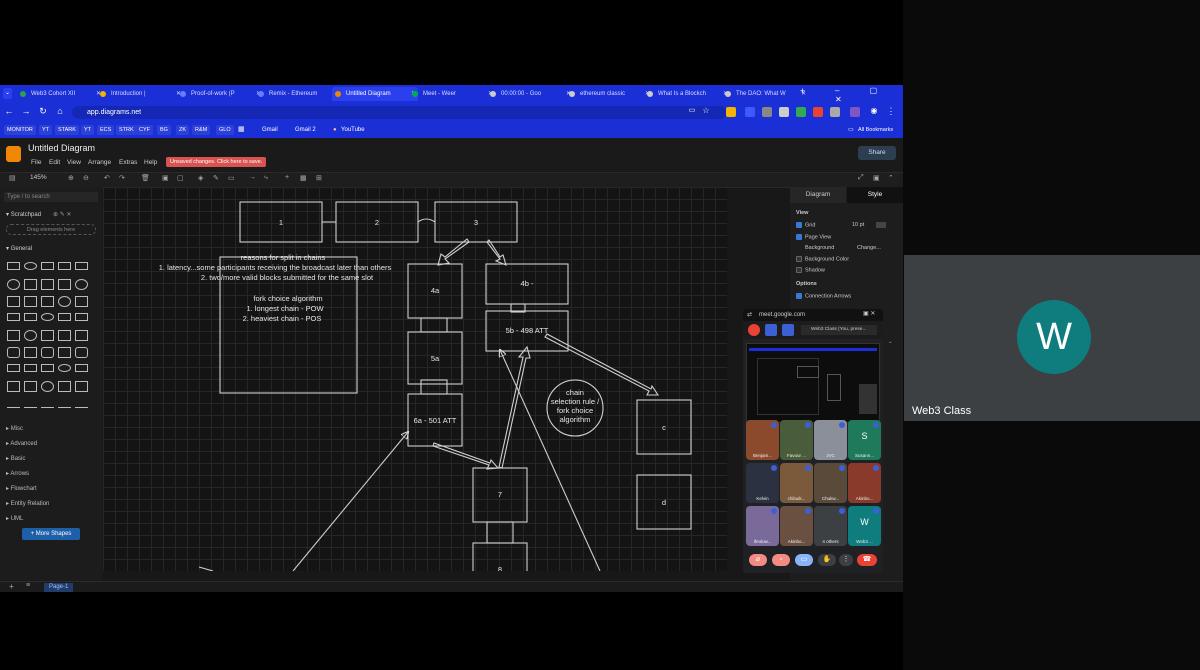 The height and width of the screenshot is (670, 1200). Describe the element at coordinates (353, 130) in the screenshot. I see `bookmark-youtube: YouTube` at that location.